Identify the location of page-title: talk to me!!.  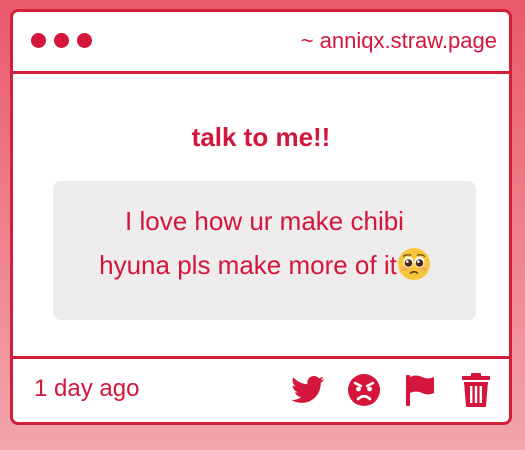
(261, 137).